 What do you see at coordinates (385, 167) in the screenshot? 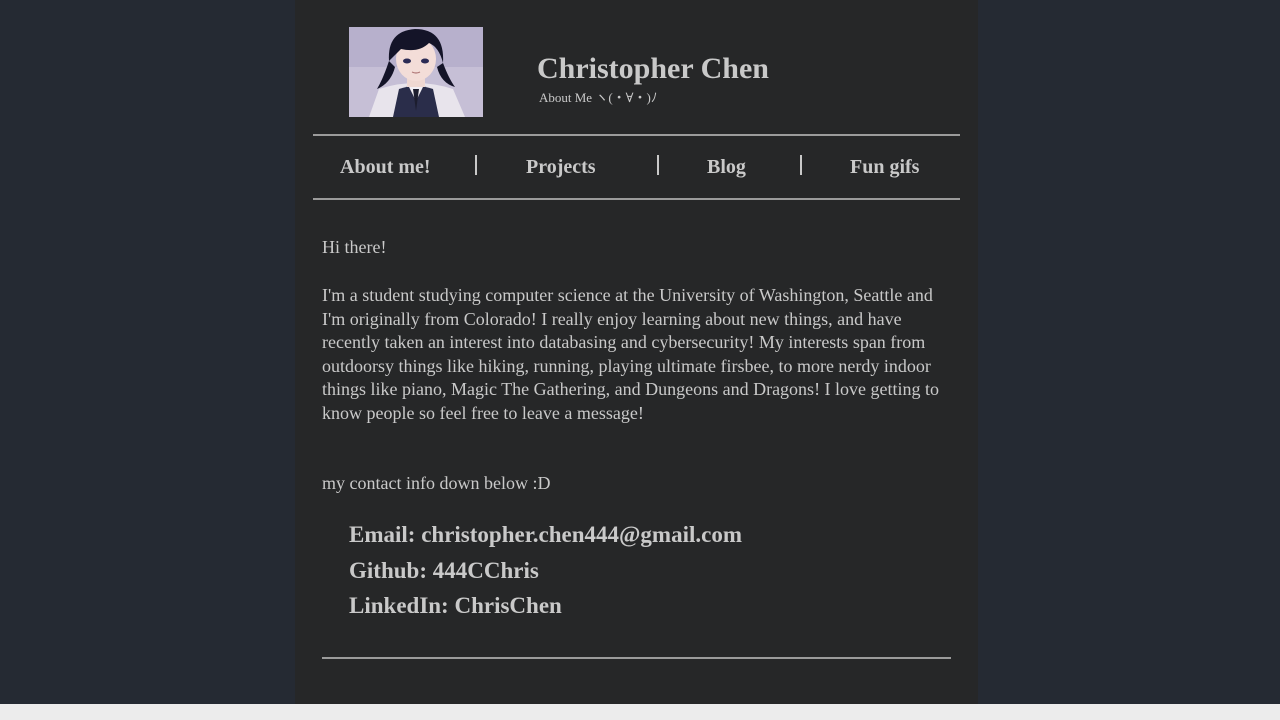
I see `nav-item-about-me: About me!` at bounding box center [385, 167].